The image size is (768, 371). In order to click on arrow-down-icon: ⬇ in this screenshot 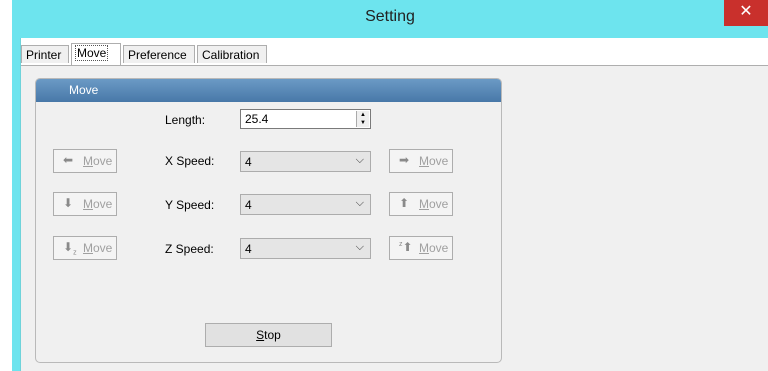, I will do `click(68, 203)`.